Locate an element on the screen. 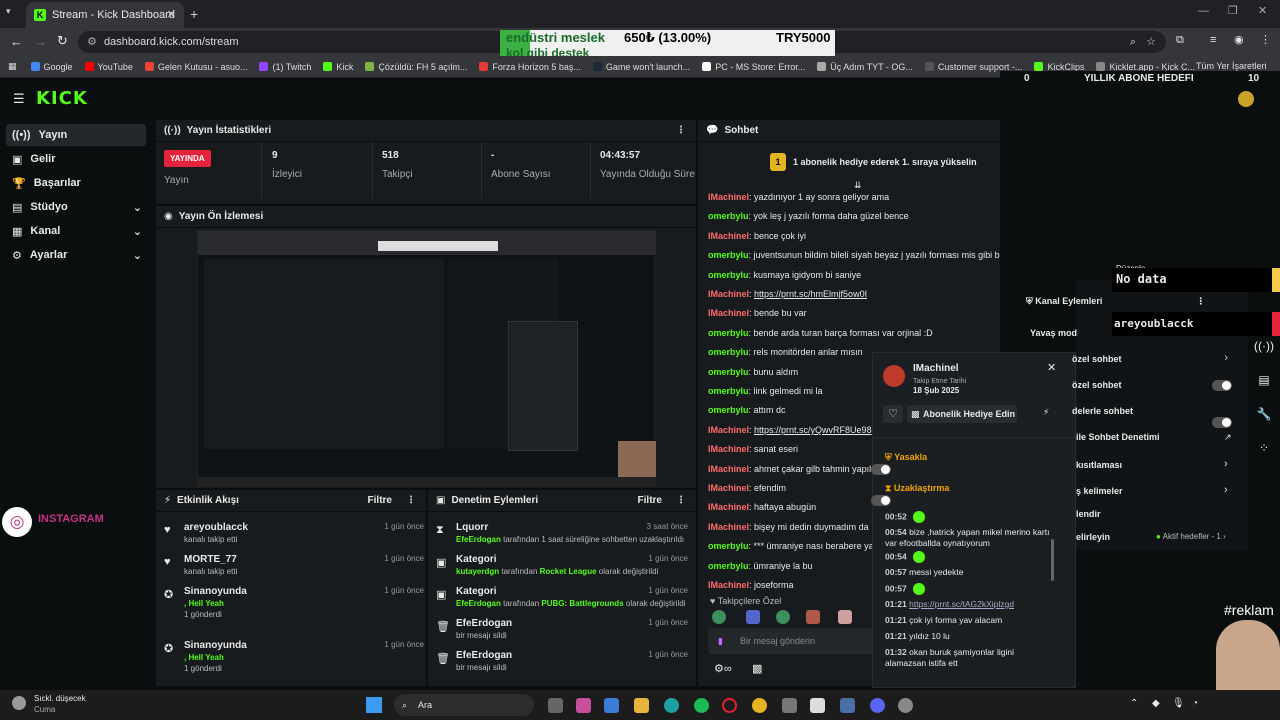 The height and width of the screenshot is (720, 1280). gift-sub-button: ▩ Abonelik Hediye Edin is located at coordinates (962, 414).